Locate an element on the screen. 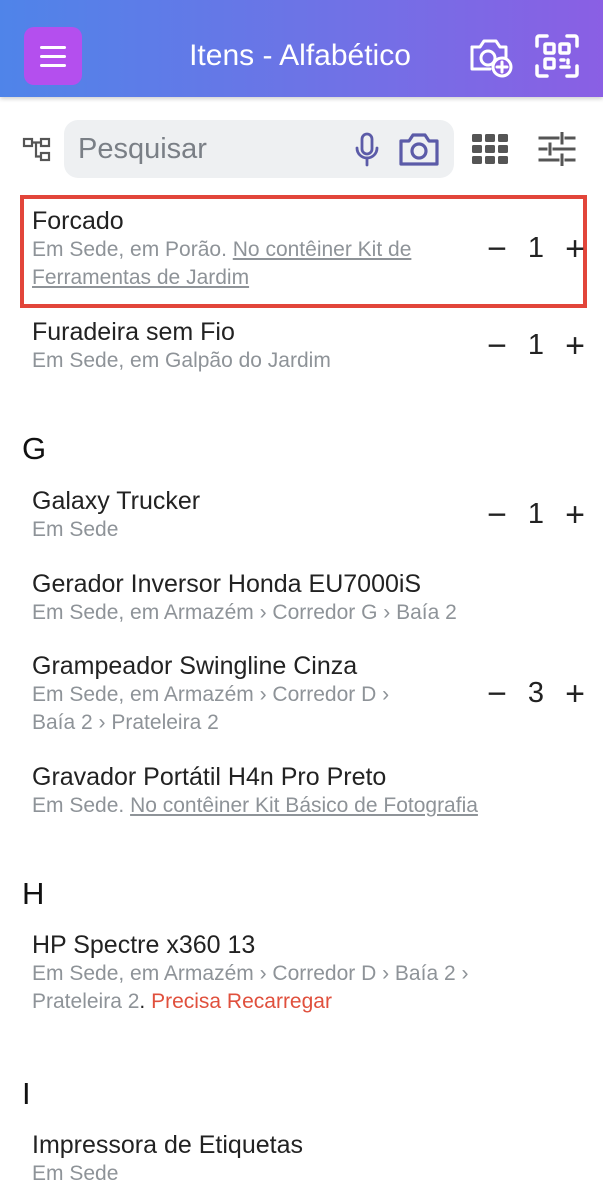  quantity-stepper: − 3 + is located at coordinates (536, 694).